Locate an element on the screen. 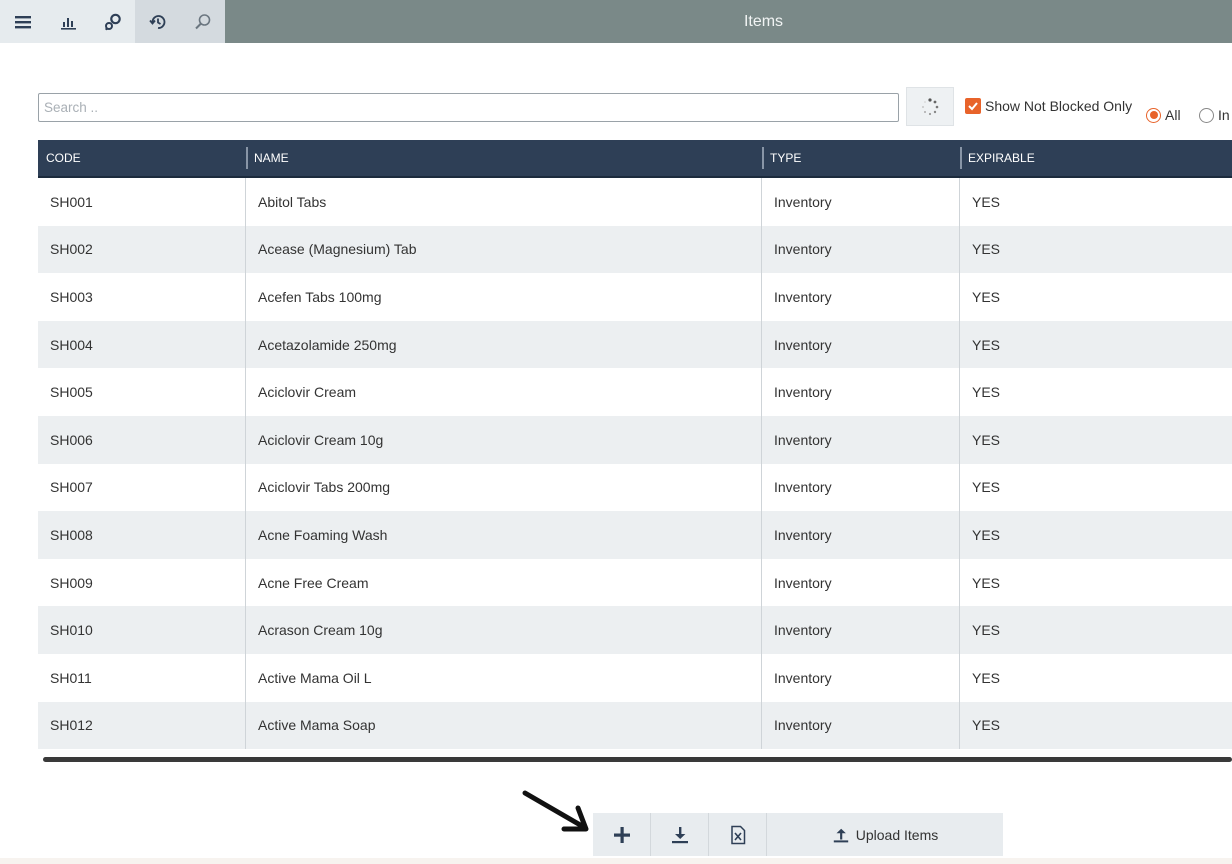 The image size is (1232, 864). menu-icon is located at coordinates (22, 21).